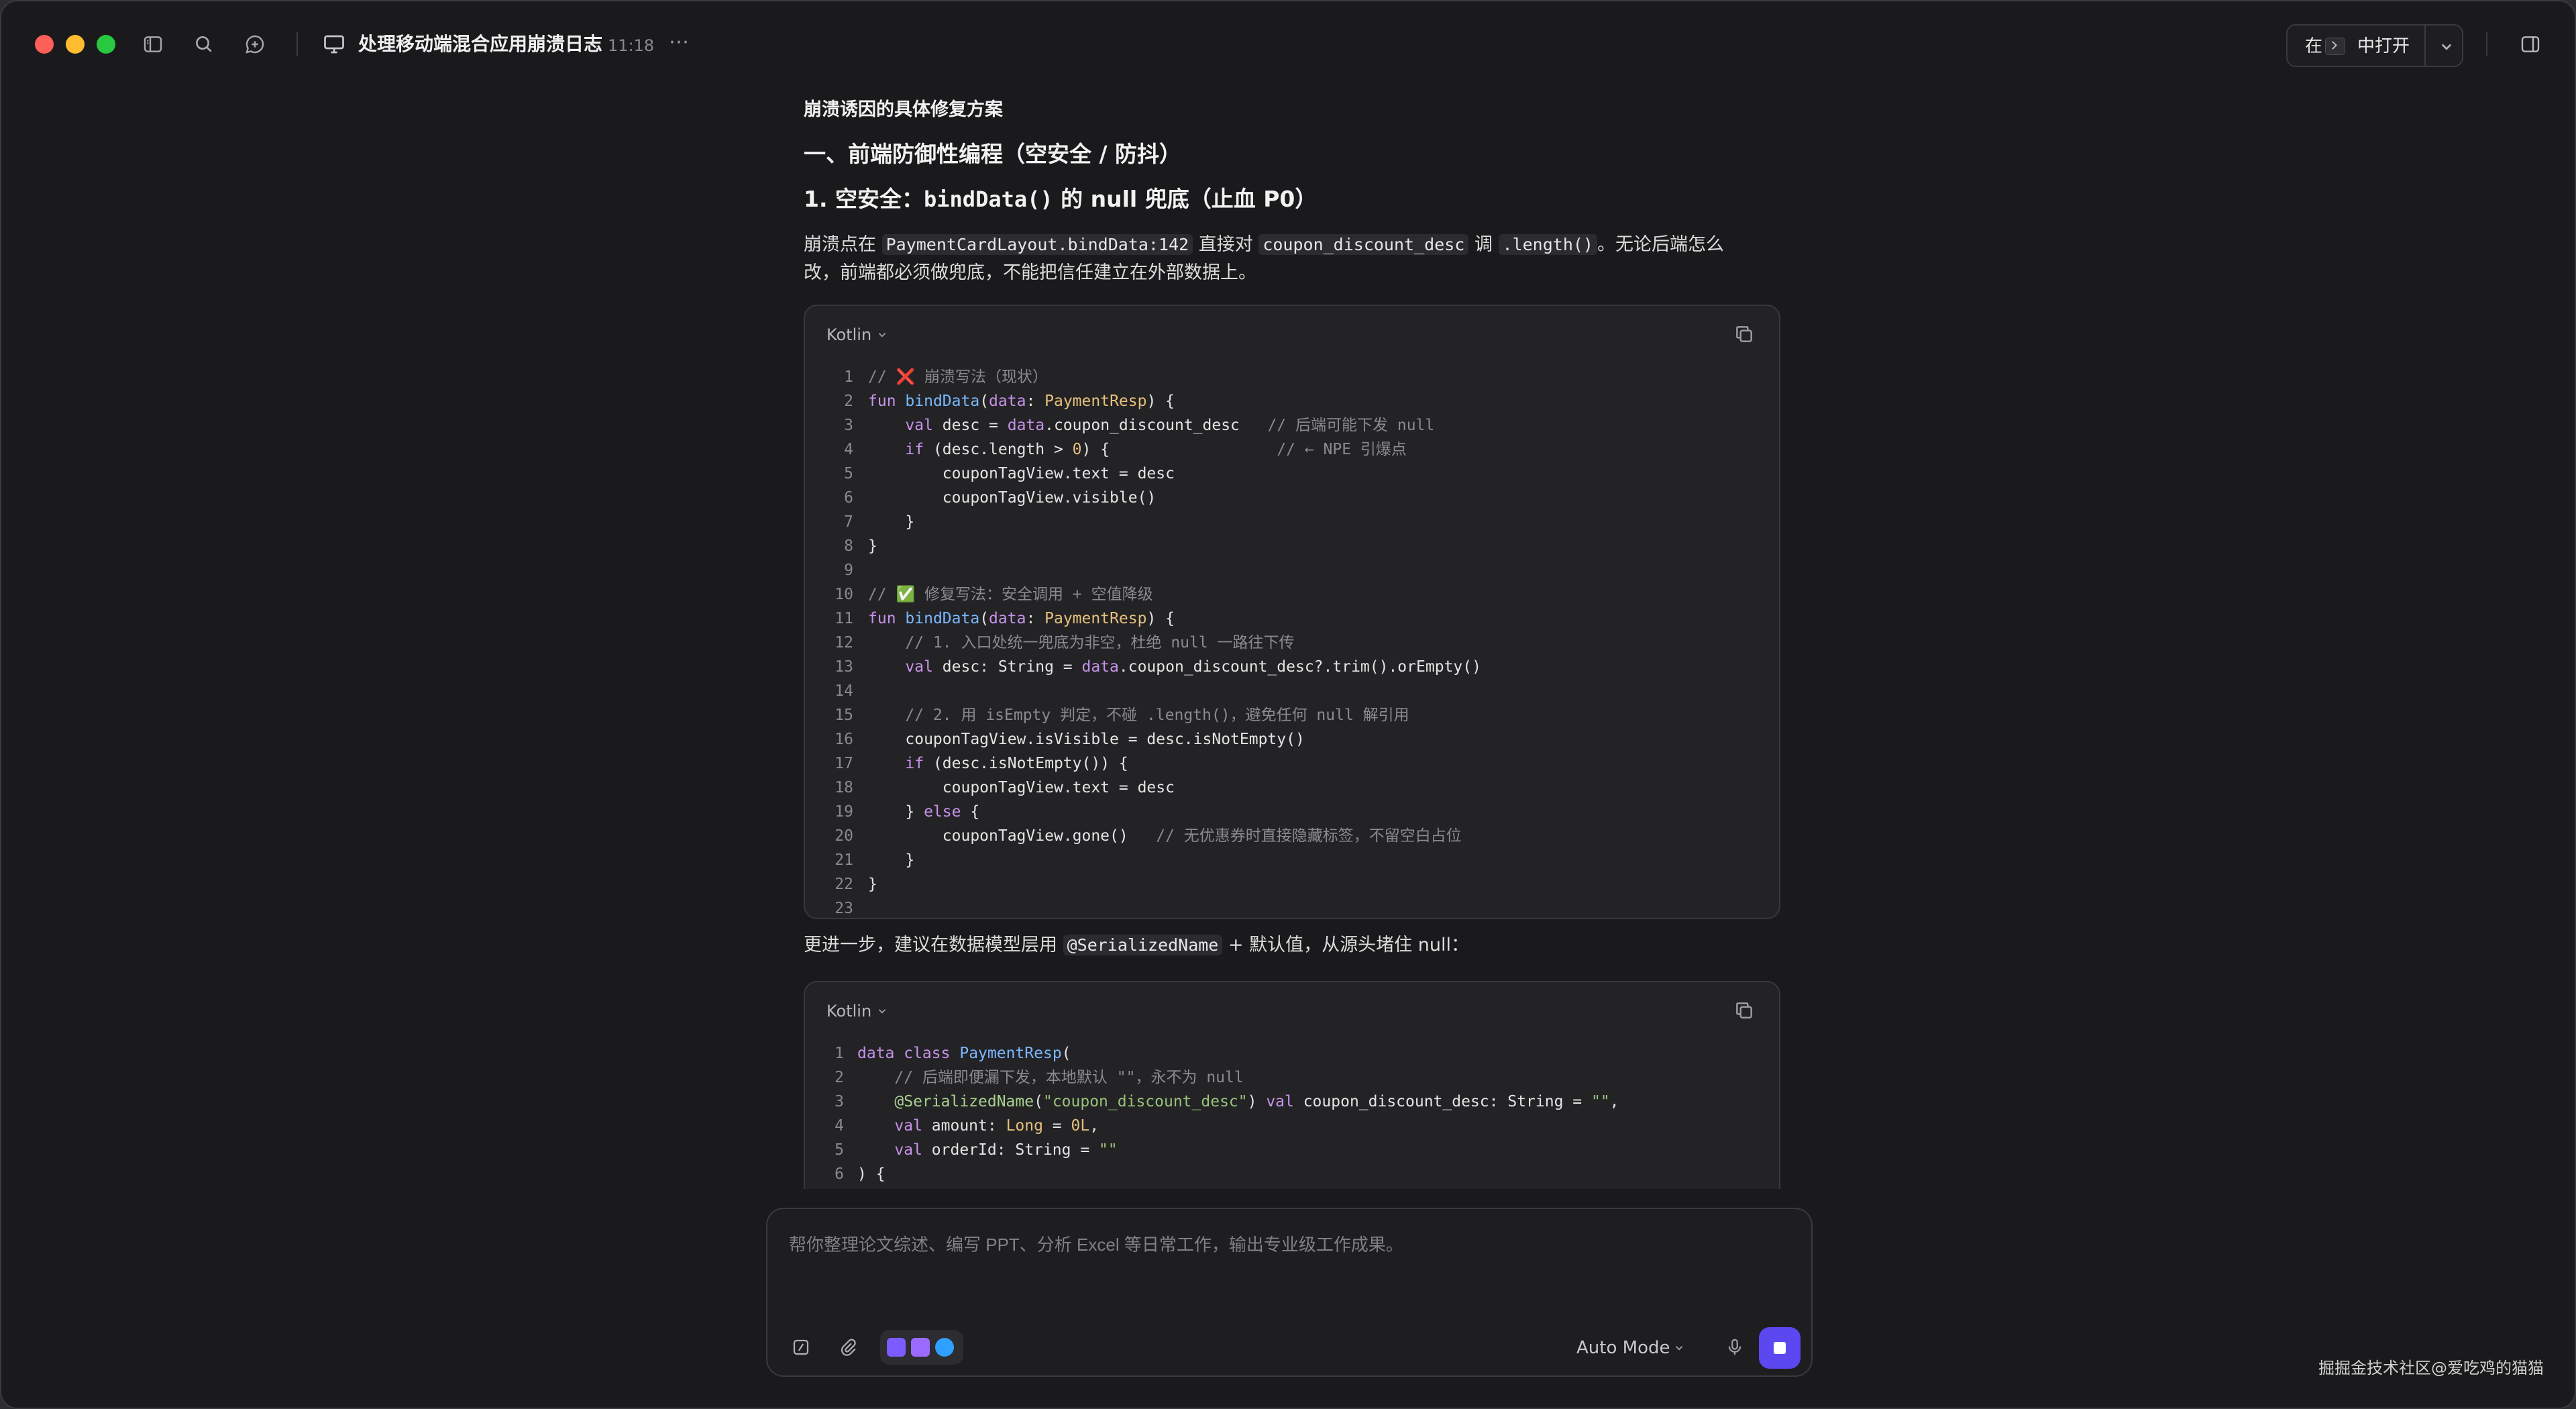 The image size is (2576, 1409). Describe the element at coordinates (106, 44) in the screenshot. I see `zoom-window-button` at that location.